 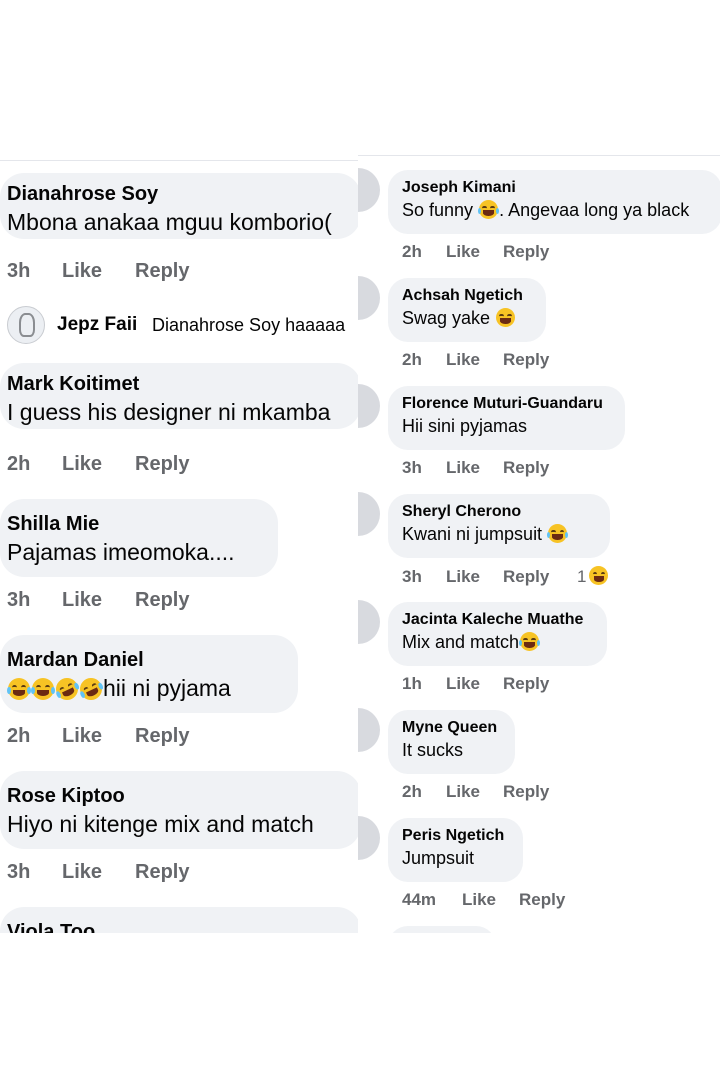 What do you see at coordinates (149, 674) in the screenshot?
I see `comment-bubble: Mardan Daniel hii ni pyjama` at bounding box center [149, 674].